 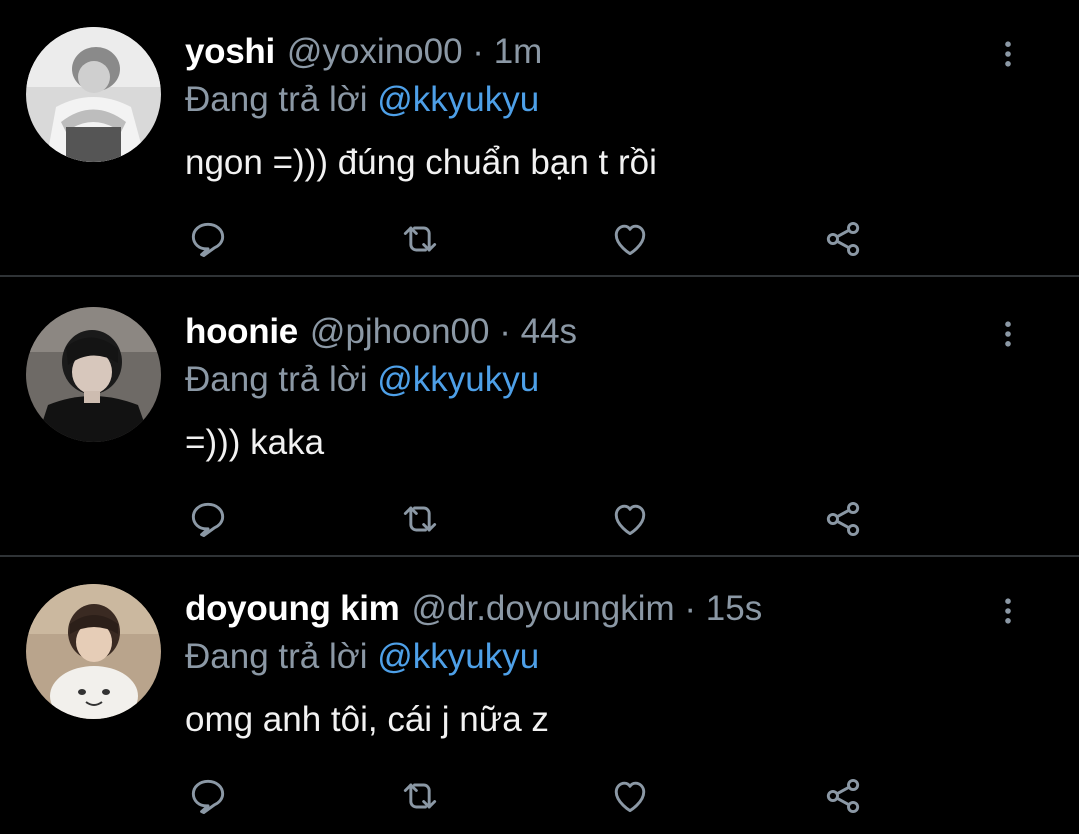 I want to click on tweet-header: yoshi @yoxino00 · 1m, so click(x=363, y=52).